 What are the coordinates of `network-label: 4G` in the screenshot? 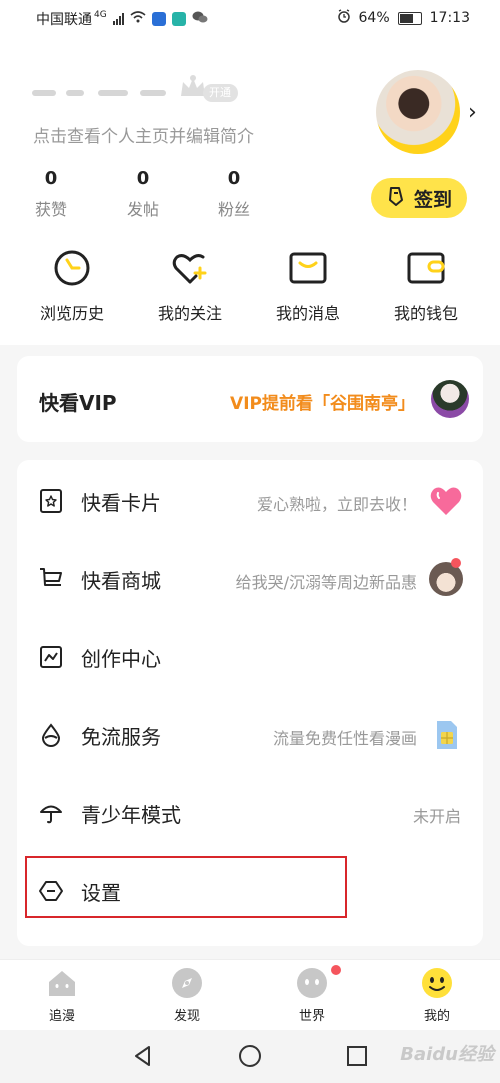 It's located at (100, 15).